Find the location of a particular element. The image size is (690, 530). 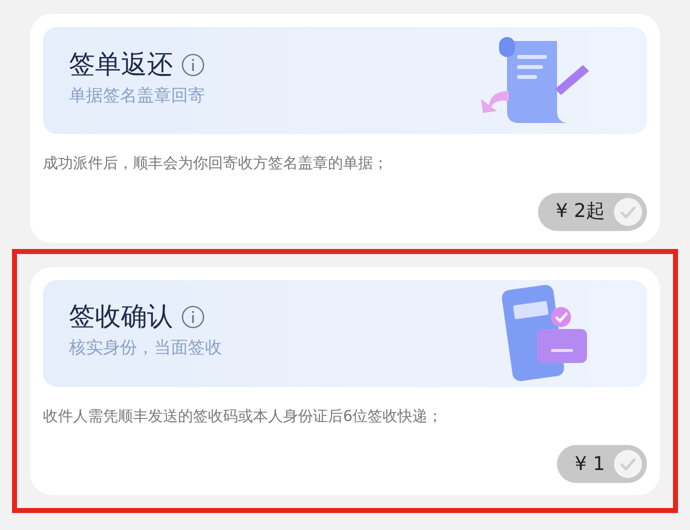

service-title: 签单返还 is located at coordinates (121, 65).